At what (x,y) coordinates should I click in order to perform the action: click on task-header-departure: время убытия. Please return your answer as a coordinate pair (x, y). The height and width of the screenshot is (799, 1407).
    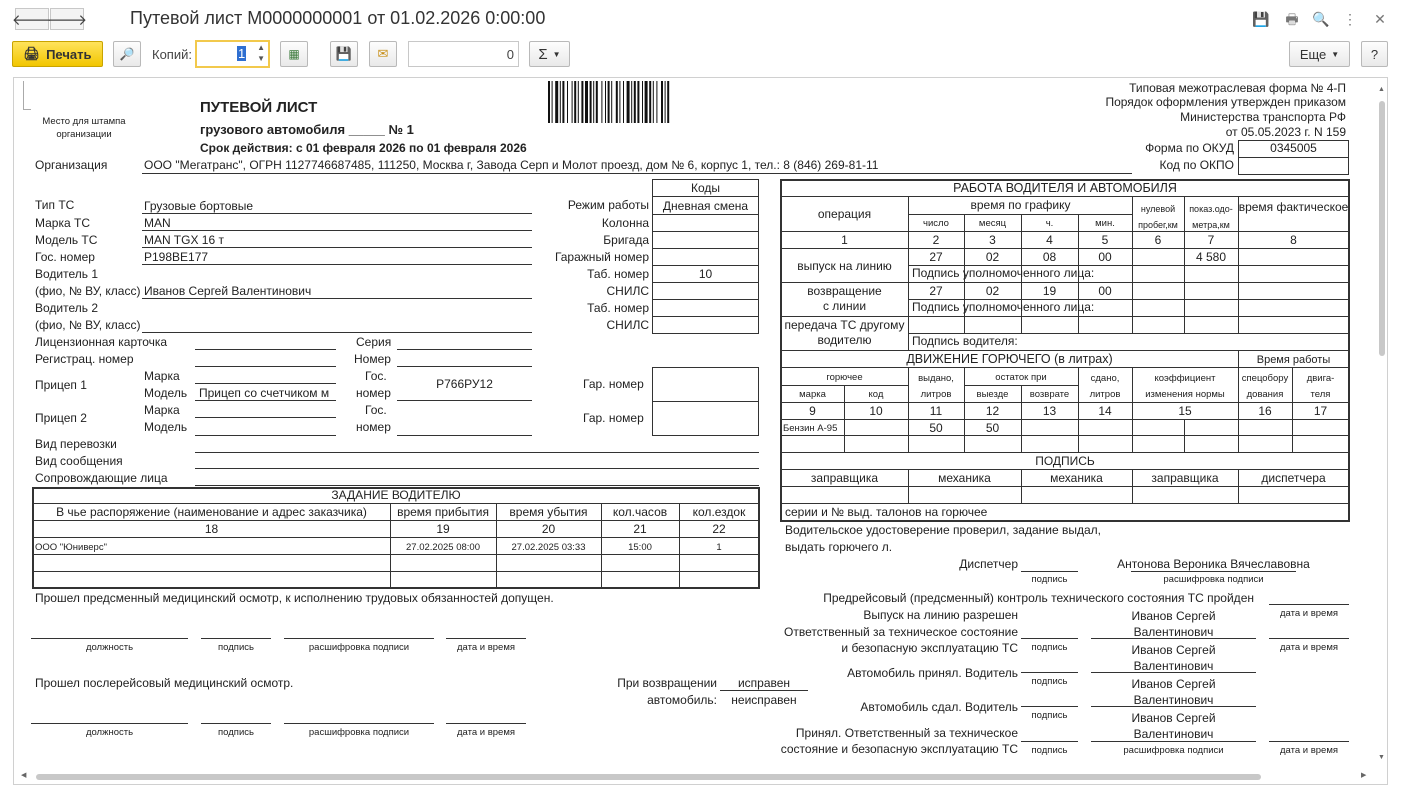
    Looking at the image, I should click on (548, 512).